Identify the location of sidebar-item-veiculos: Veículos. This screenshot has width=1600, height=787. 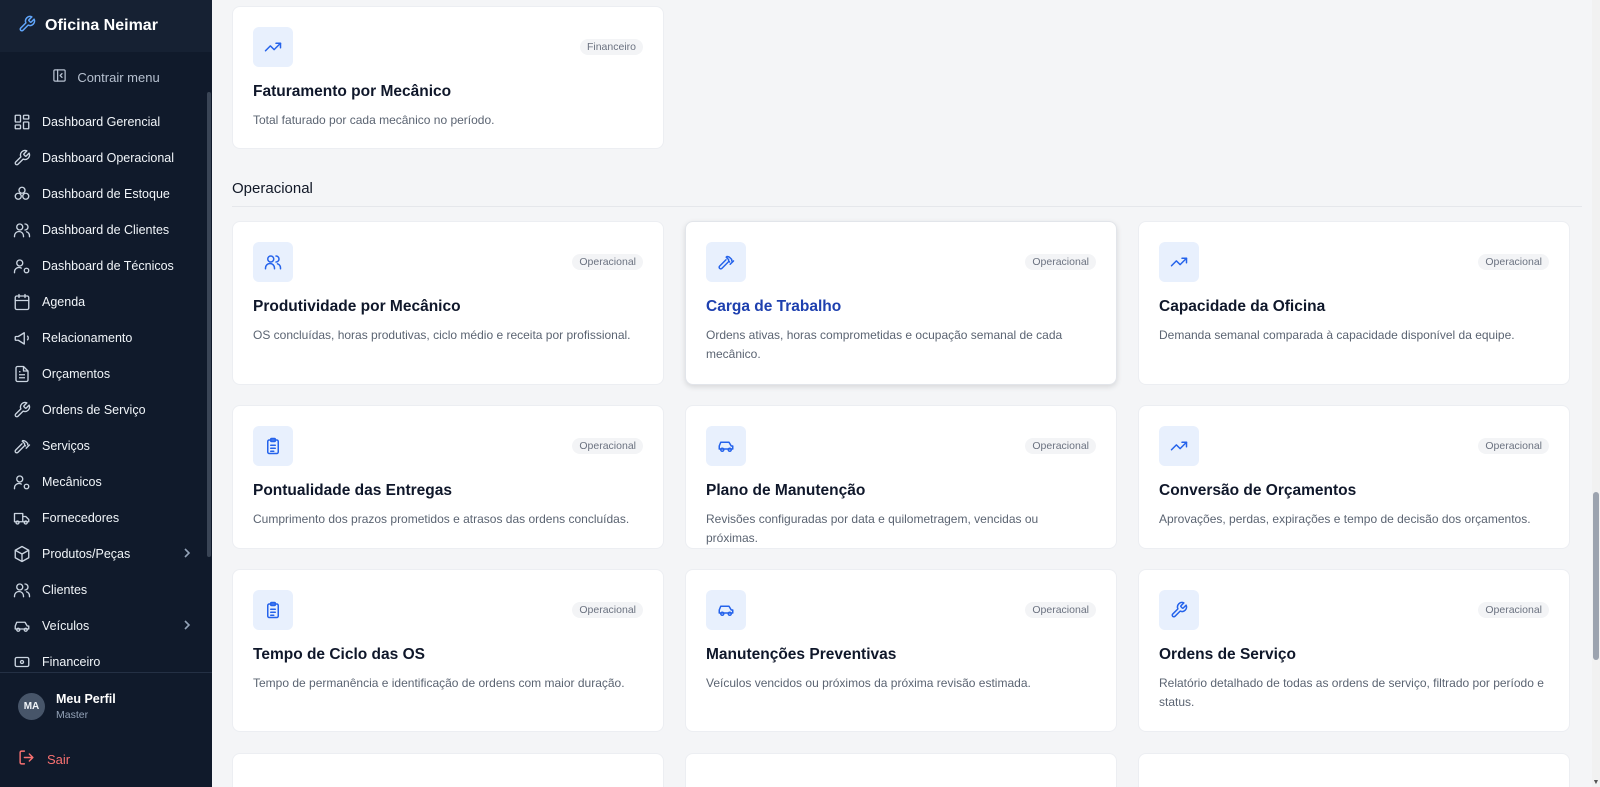
(106, 626).